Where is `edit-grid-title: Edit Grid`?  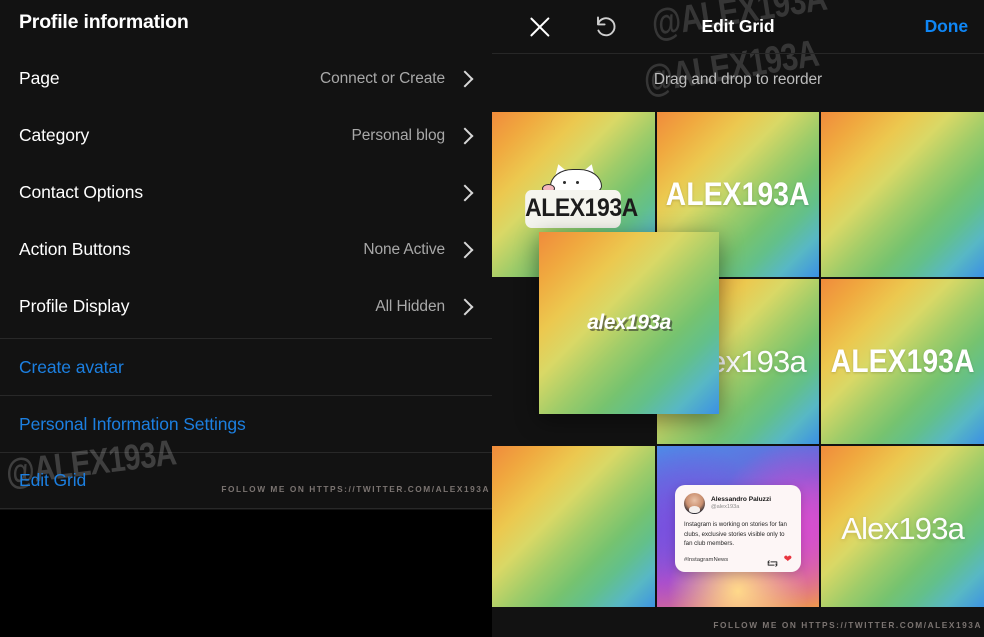 edit-grid-title: Edit Grid is located at coordinates (738, 26).